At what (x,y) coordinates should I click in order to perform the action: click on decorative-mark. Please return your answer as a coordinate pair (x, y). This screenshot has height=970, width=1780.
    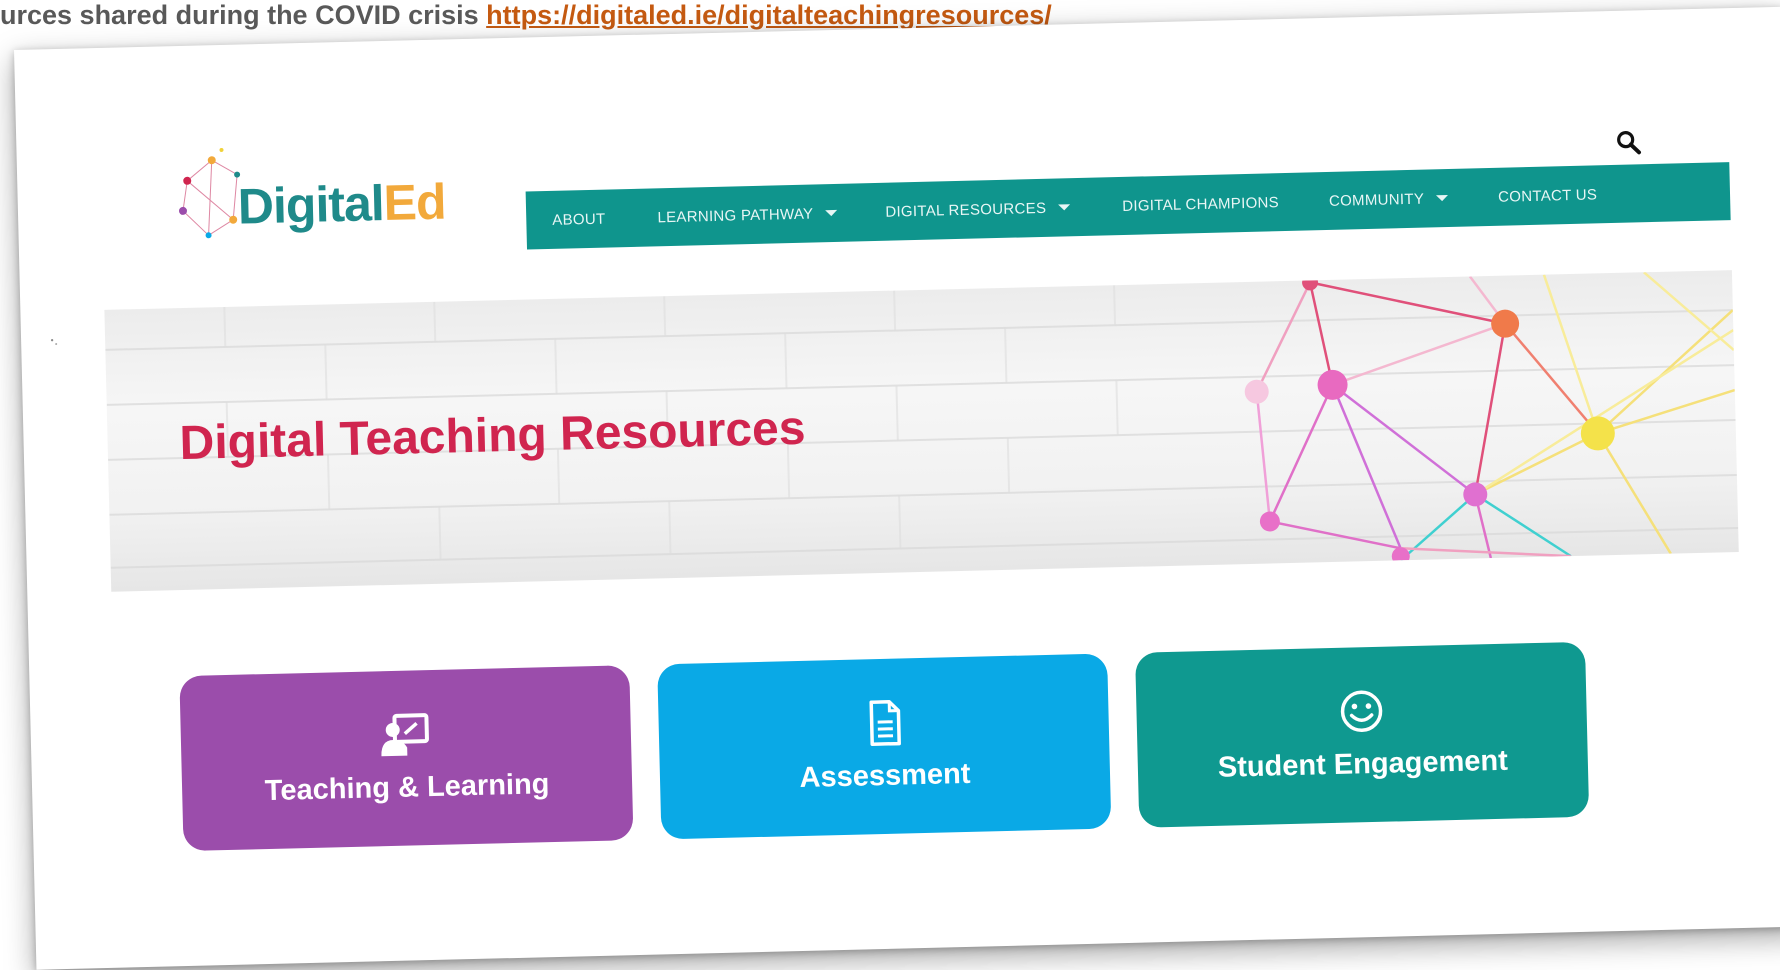
    Looking at the image, I should click on (54, 342).